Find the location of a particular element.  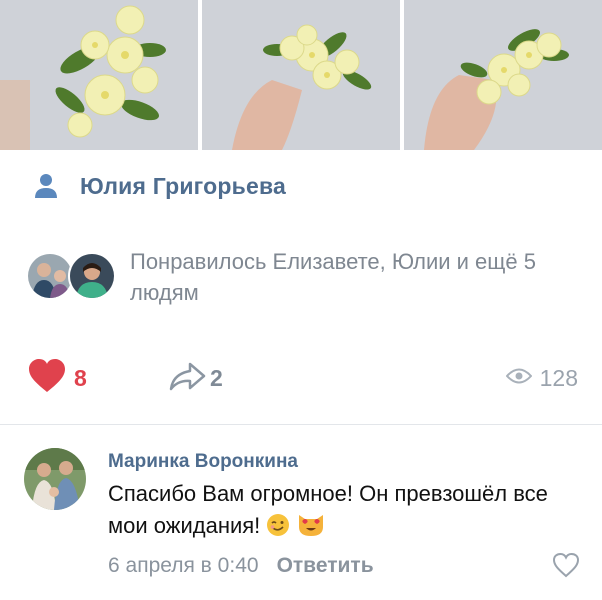

heart-eyes-cat-emoji-icon is located at coordinates (311, 528).